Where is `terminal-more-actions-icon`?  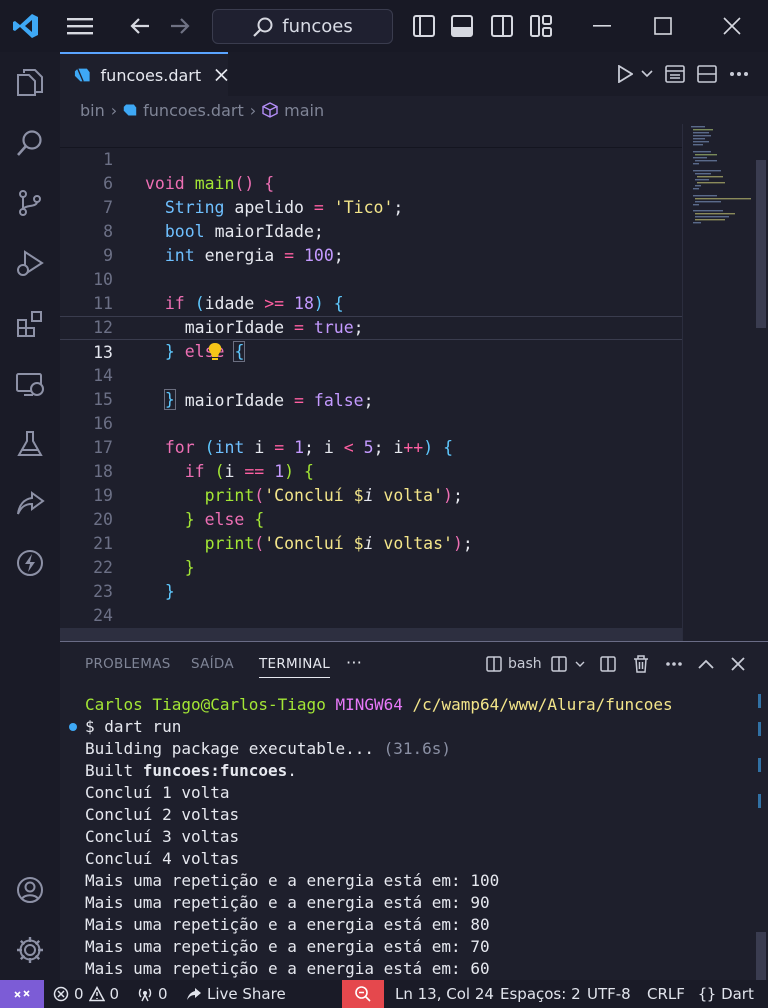 terminal-more-actions-icon is located at coordinates (674, 664).